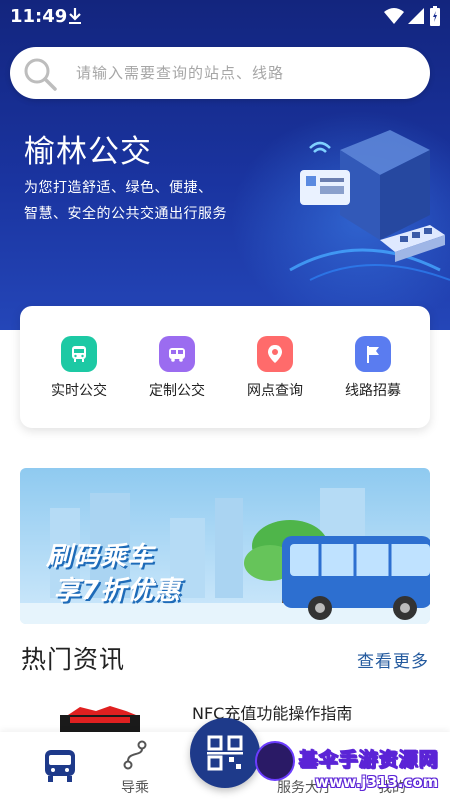 Image resolution: width=450 pixels, height=800 pixels. What do you see at coordinates (373, 354) in the screenshot?
I see `flag-icon` at bounding box center [373, 354].